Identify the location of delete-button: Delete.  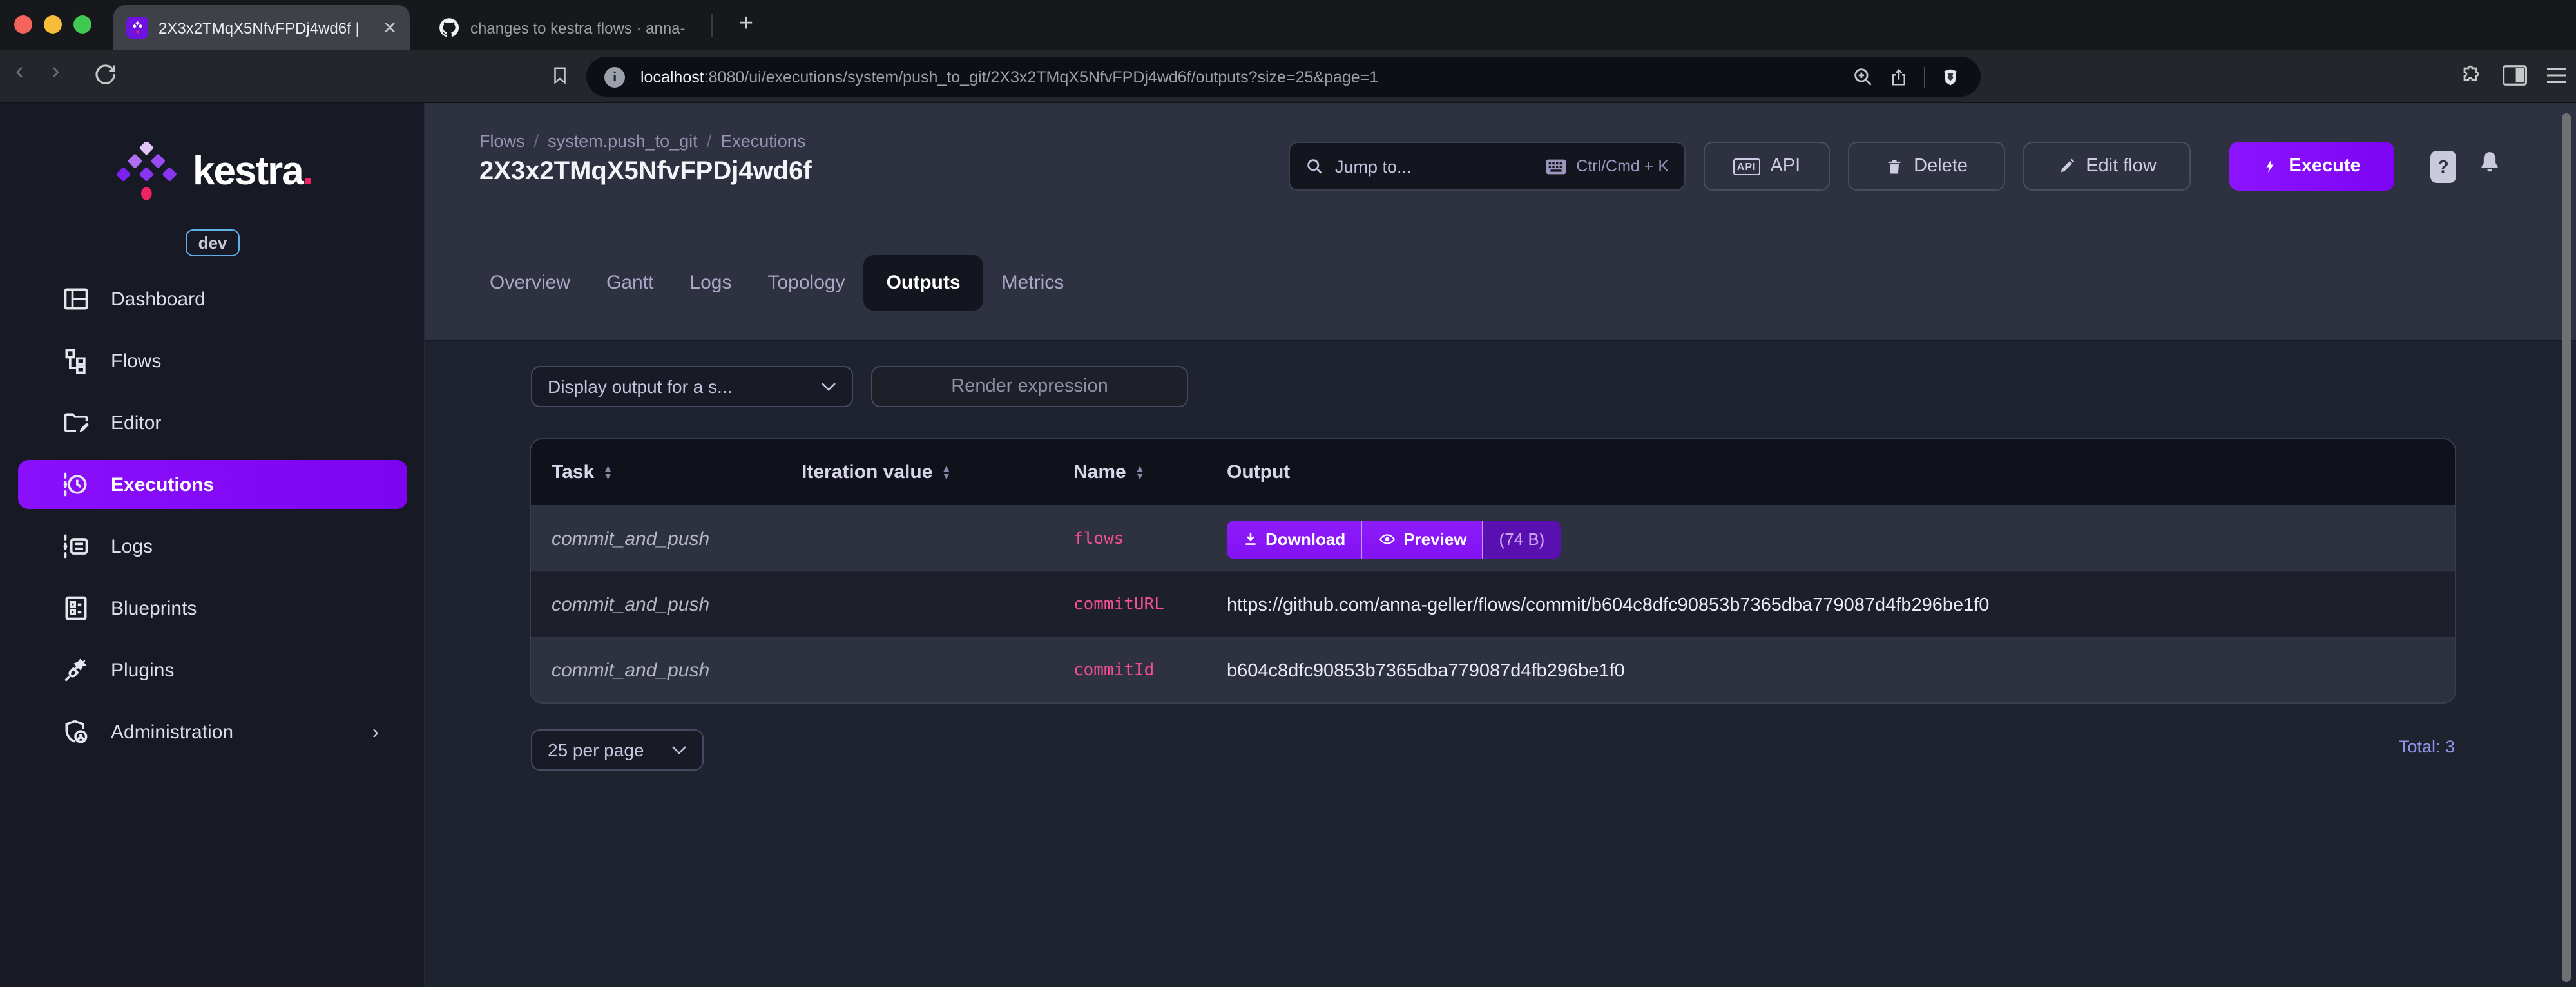
(1927, 166).